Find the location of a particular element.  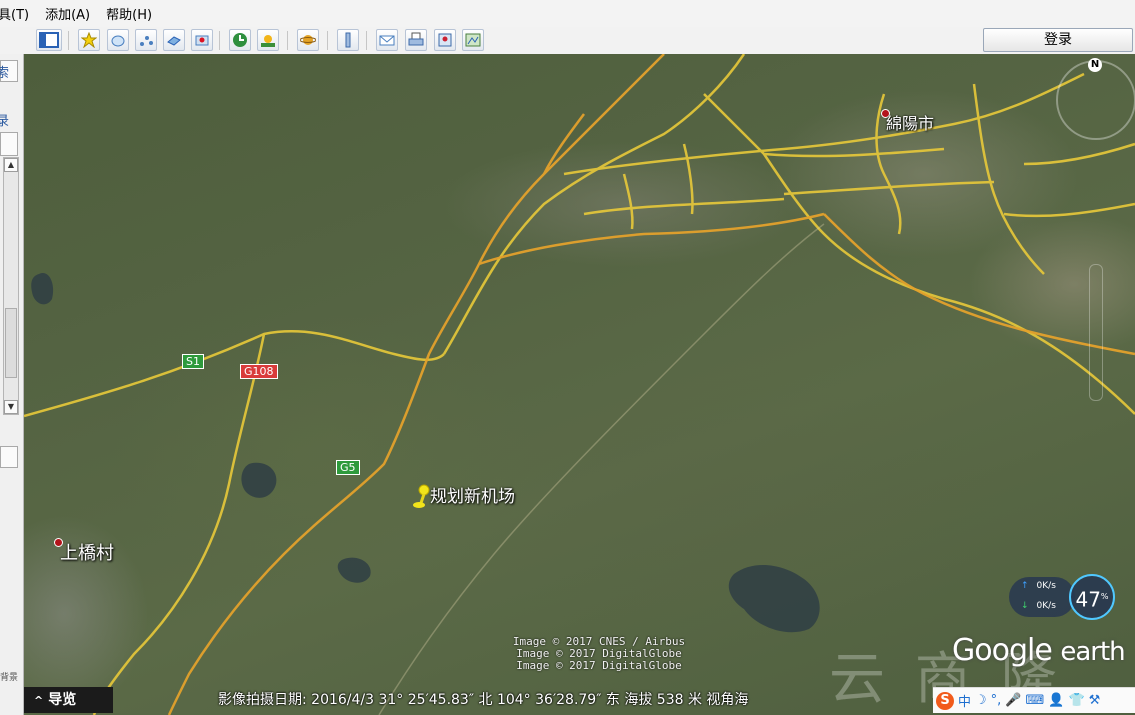

email-icon is located at coordinates (387, 40).